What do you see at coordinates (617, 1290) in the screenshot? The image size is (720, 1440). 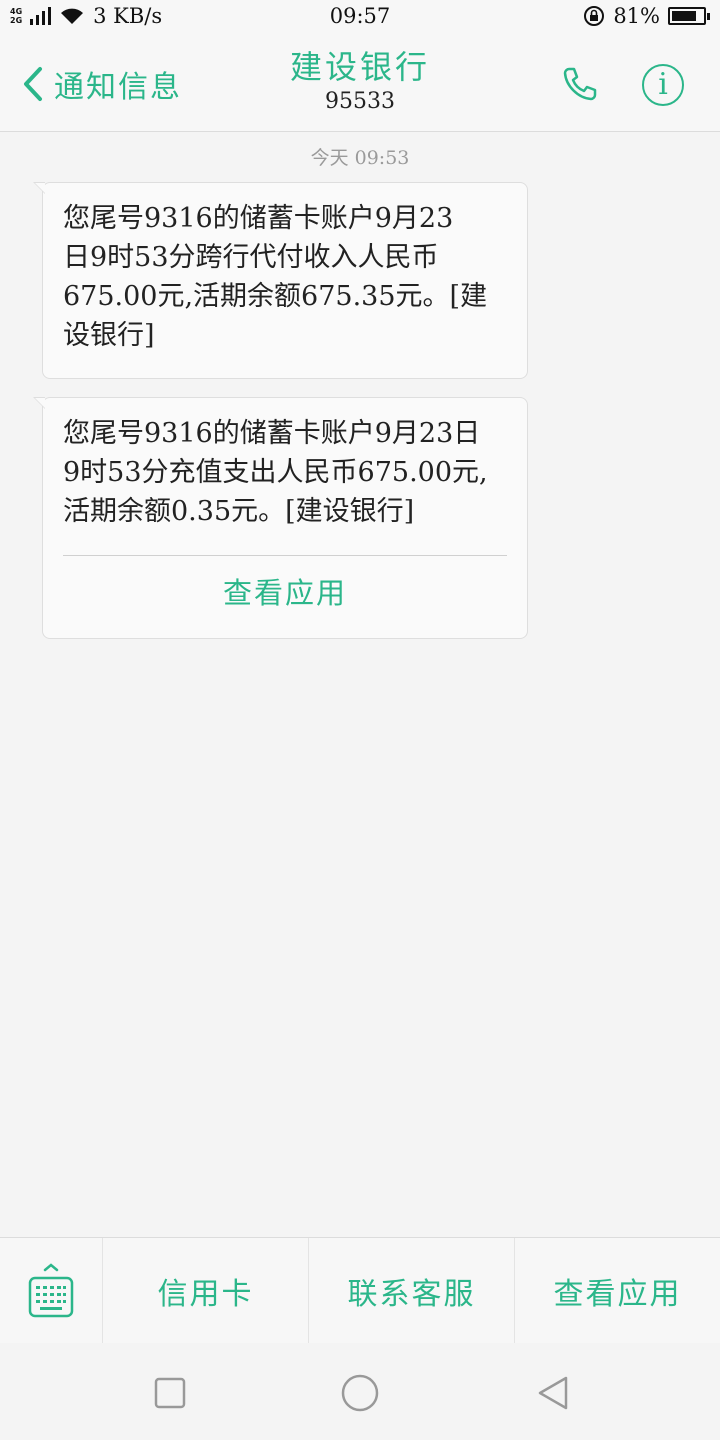 I see `menu-view-app: 查看应用` at bounding box center [617, 1290].